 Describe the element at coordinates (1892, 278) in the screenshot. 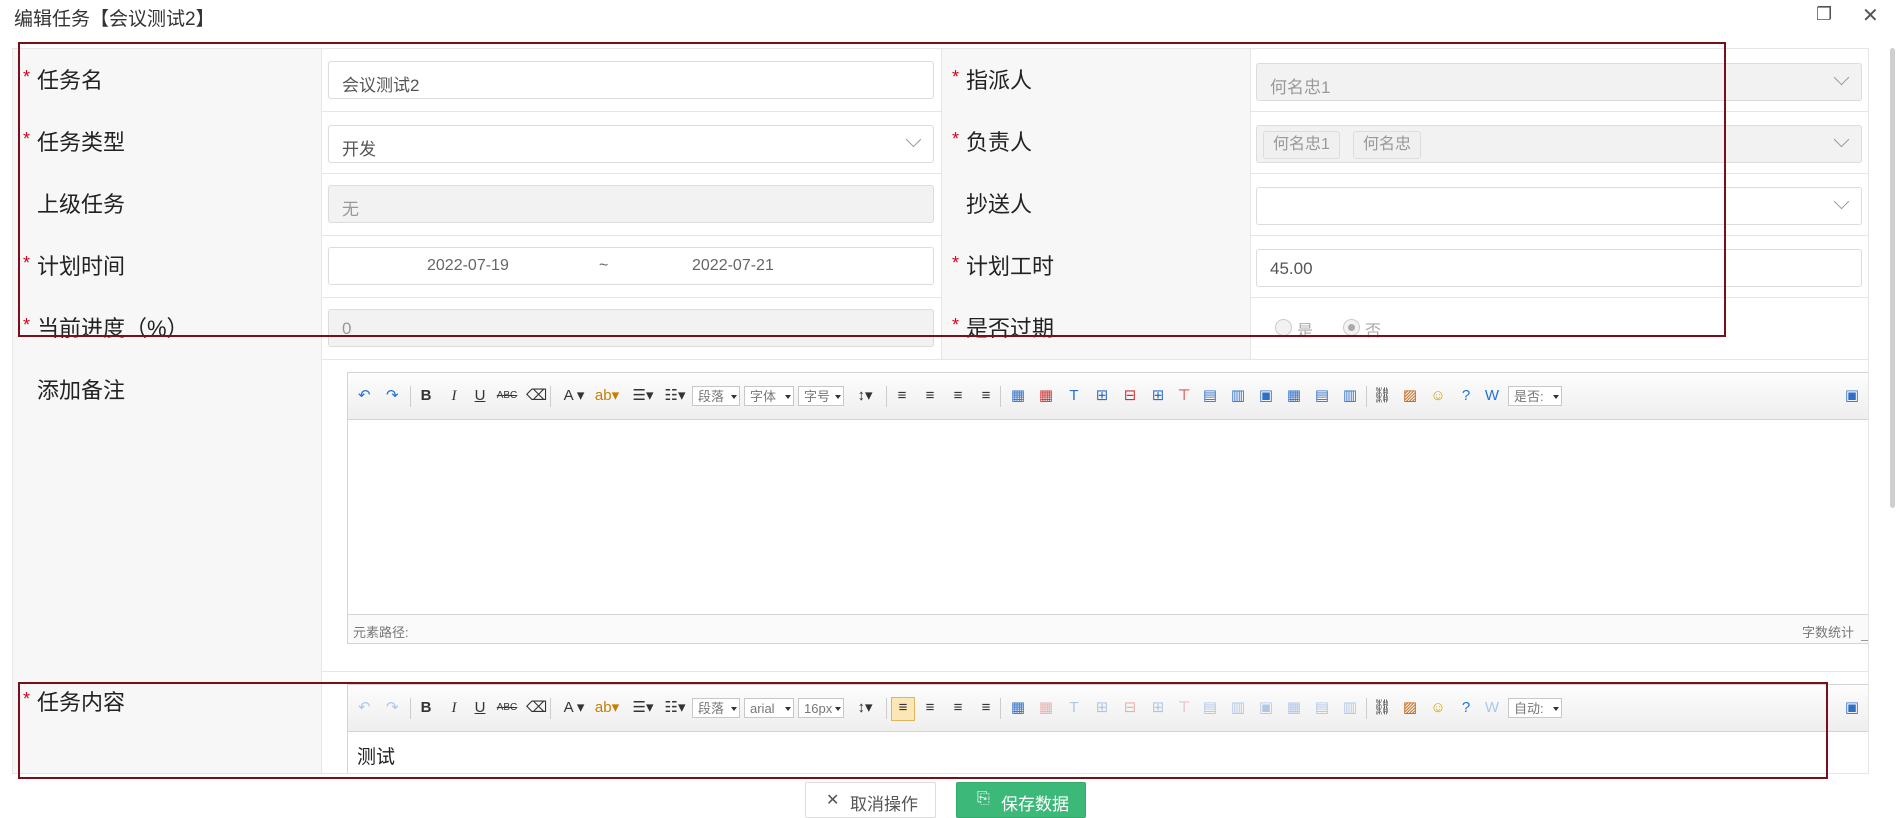

I see `scrollbar` at that location.